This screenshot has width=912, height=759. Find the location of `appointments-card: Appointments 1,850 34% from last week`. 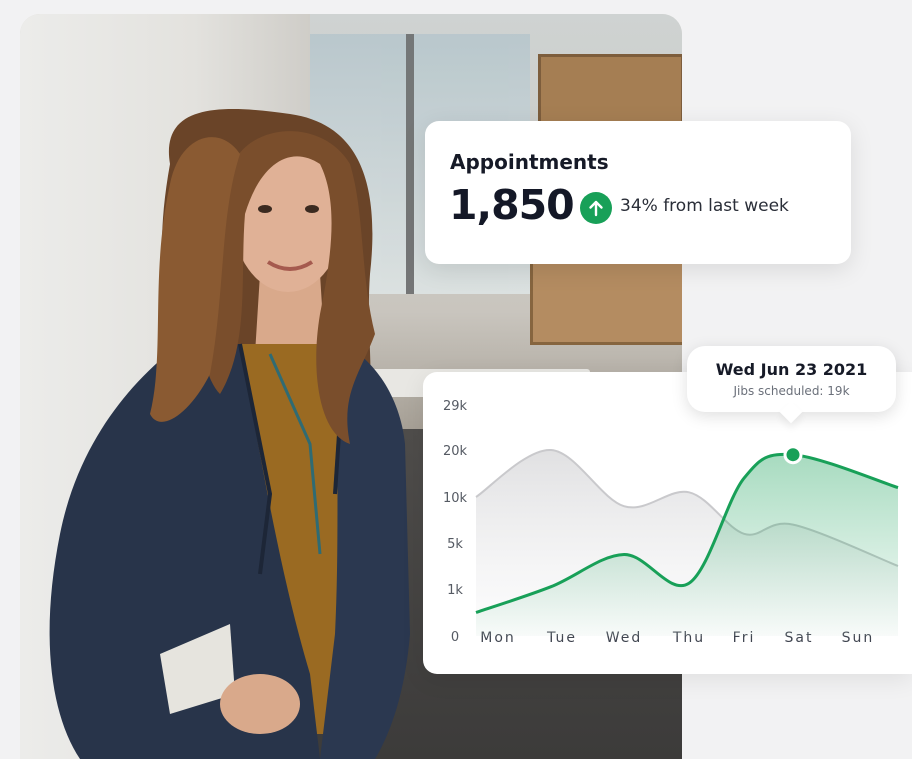

appointments-card: Appointments 1,850 34% from last week is located at coordinates (638, 192).